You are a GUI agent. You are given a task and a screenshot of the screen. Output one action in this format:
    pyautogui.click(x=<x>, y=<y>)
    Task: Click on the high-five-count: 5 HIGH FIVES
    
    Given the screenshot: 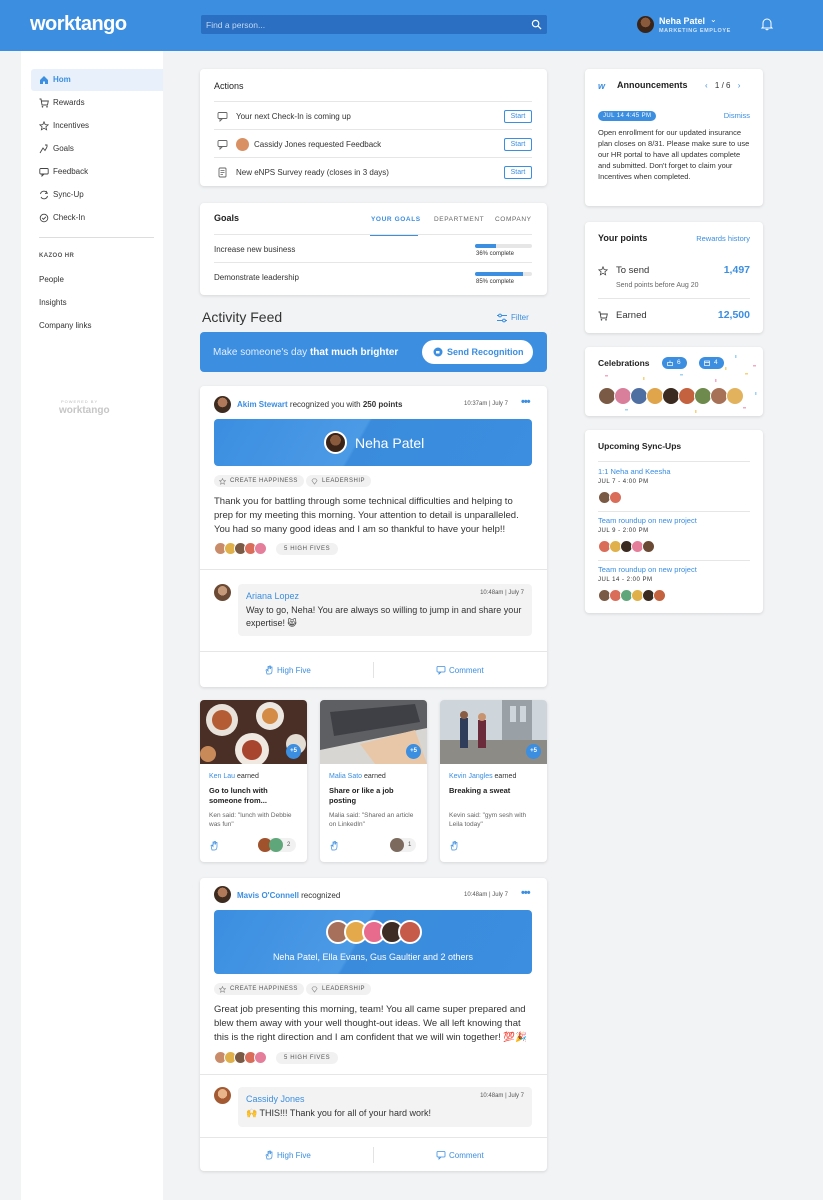 What is the action you would take?
    pyautogui.click(x=307, y=1058)
    